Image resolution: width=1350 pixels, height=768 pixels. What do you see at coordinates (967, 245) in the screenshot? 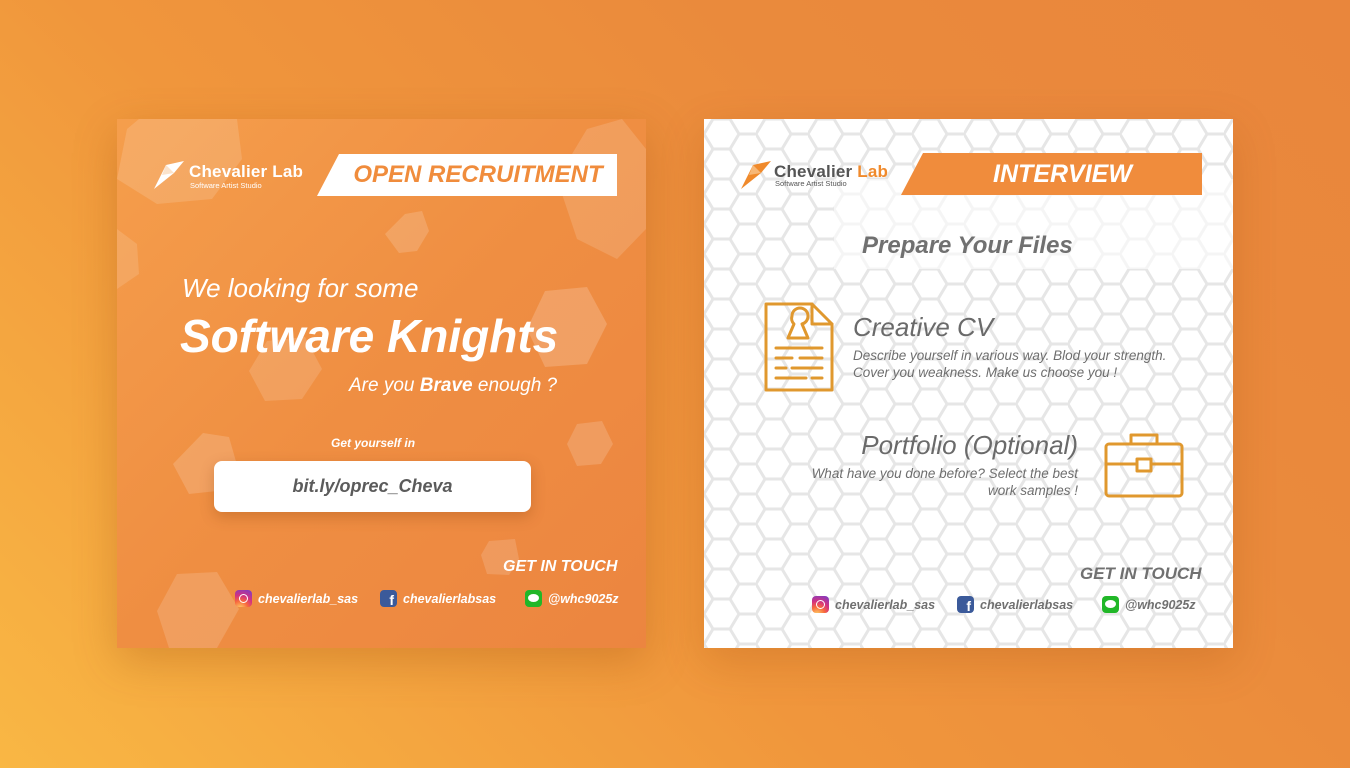
I see `section-title: Prepare Your Files` at bounding box center [967, 245].